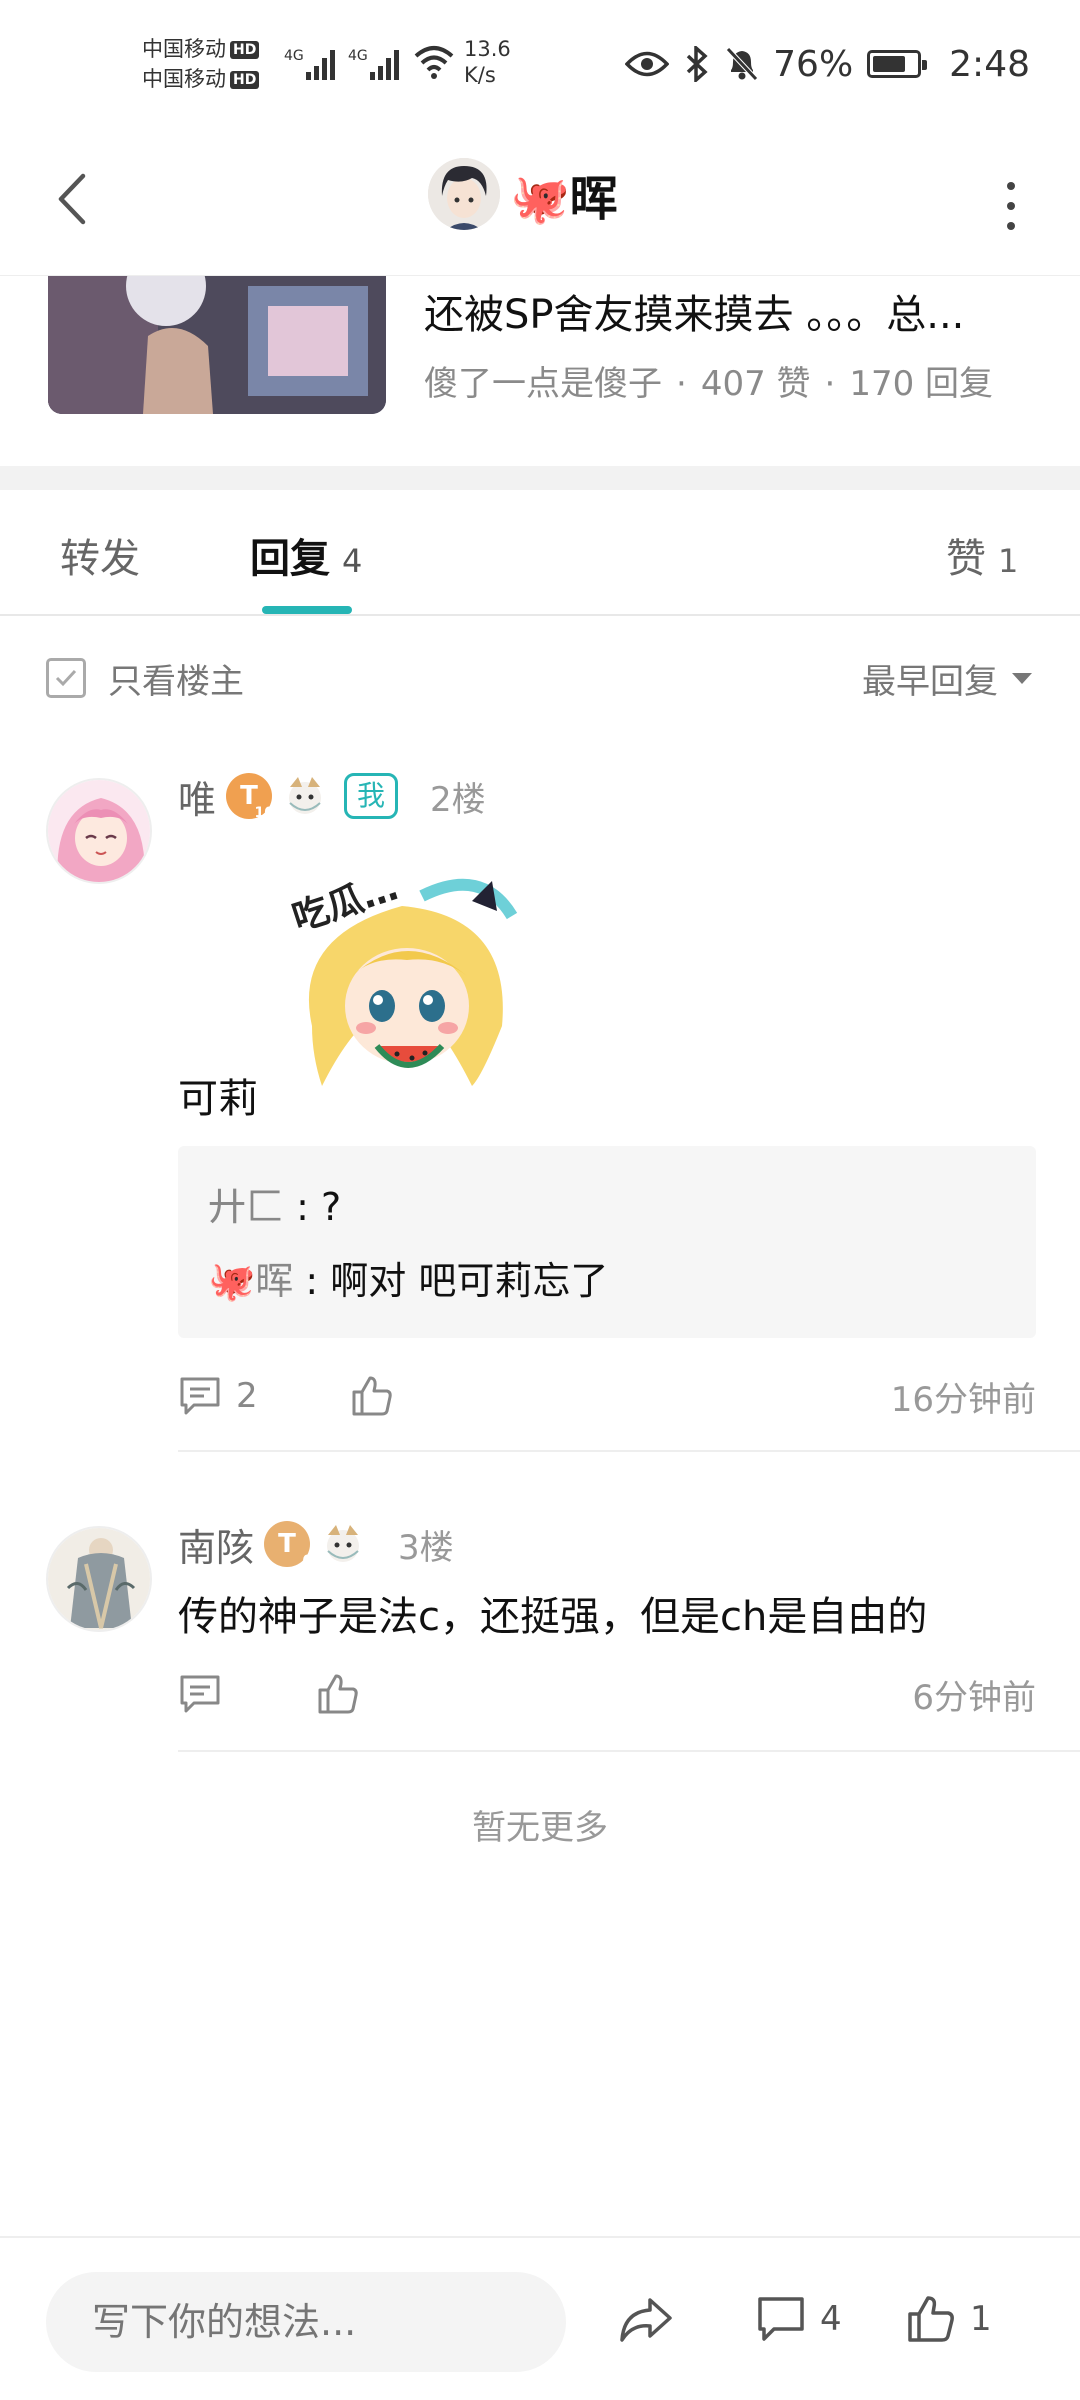 The image size is (1080, 2400). What do you see at coordinates (831, 2319) in the screenshot?
I see `comments-count: 4` at bounding box center [831, 2319].